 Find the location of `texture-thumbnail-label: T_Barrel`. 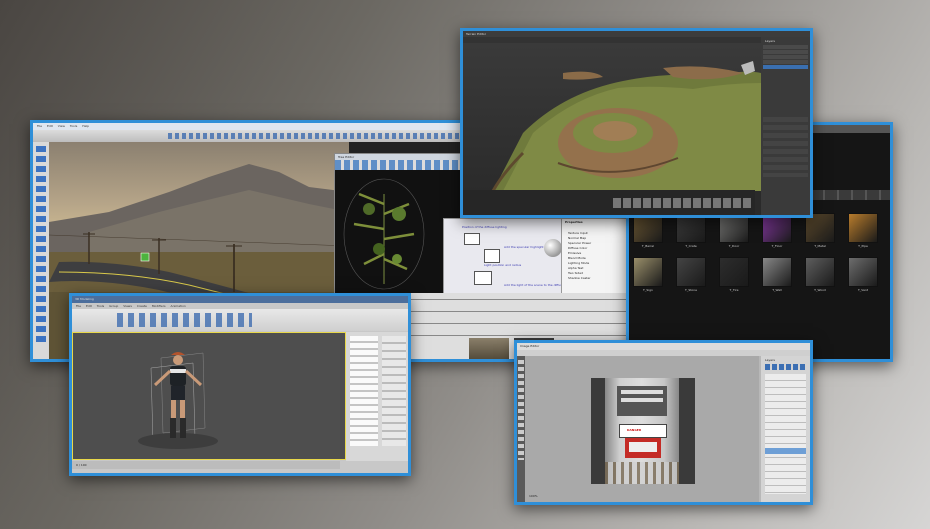

texture-thumbnail-label: T_Barrel is located at coordinates (648, 246).